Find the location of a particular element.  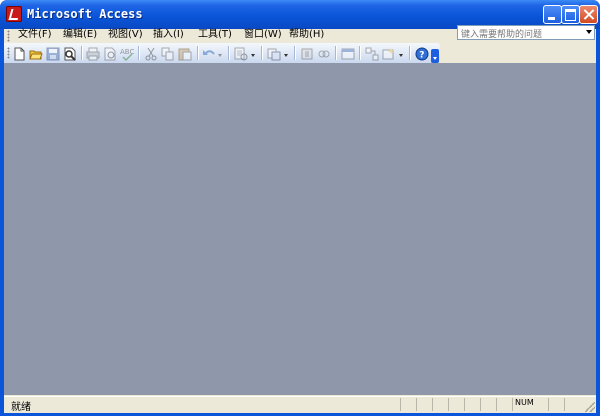

toolbar-grip-icon is located at coordinates (8, 53).